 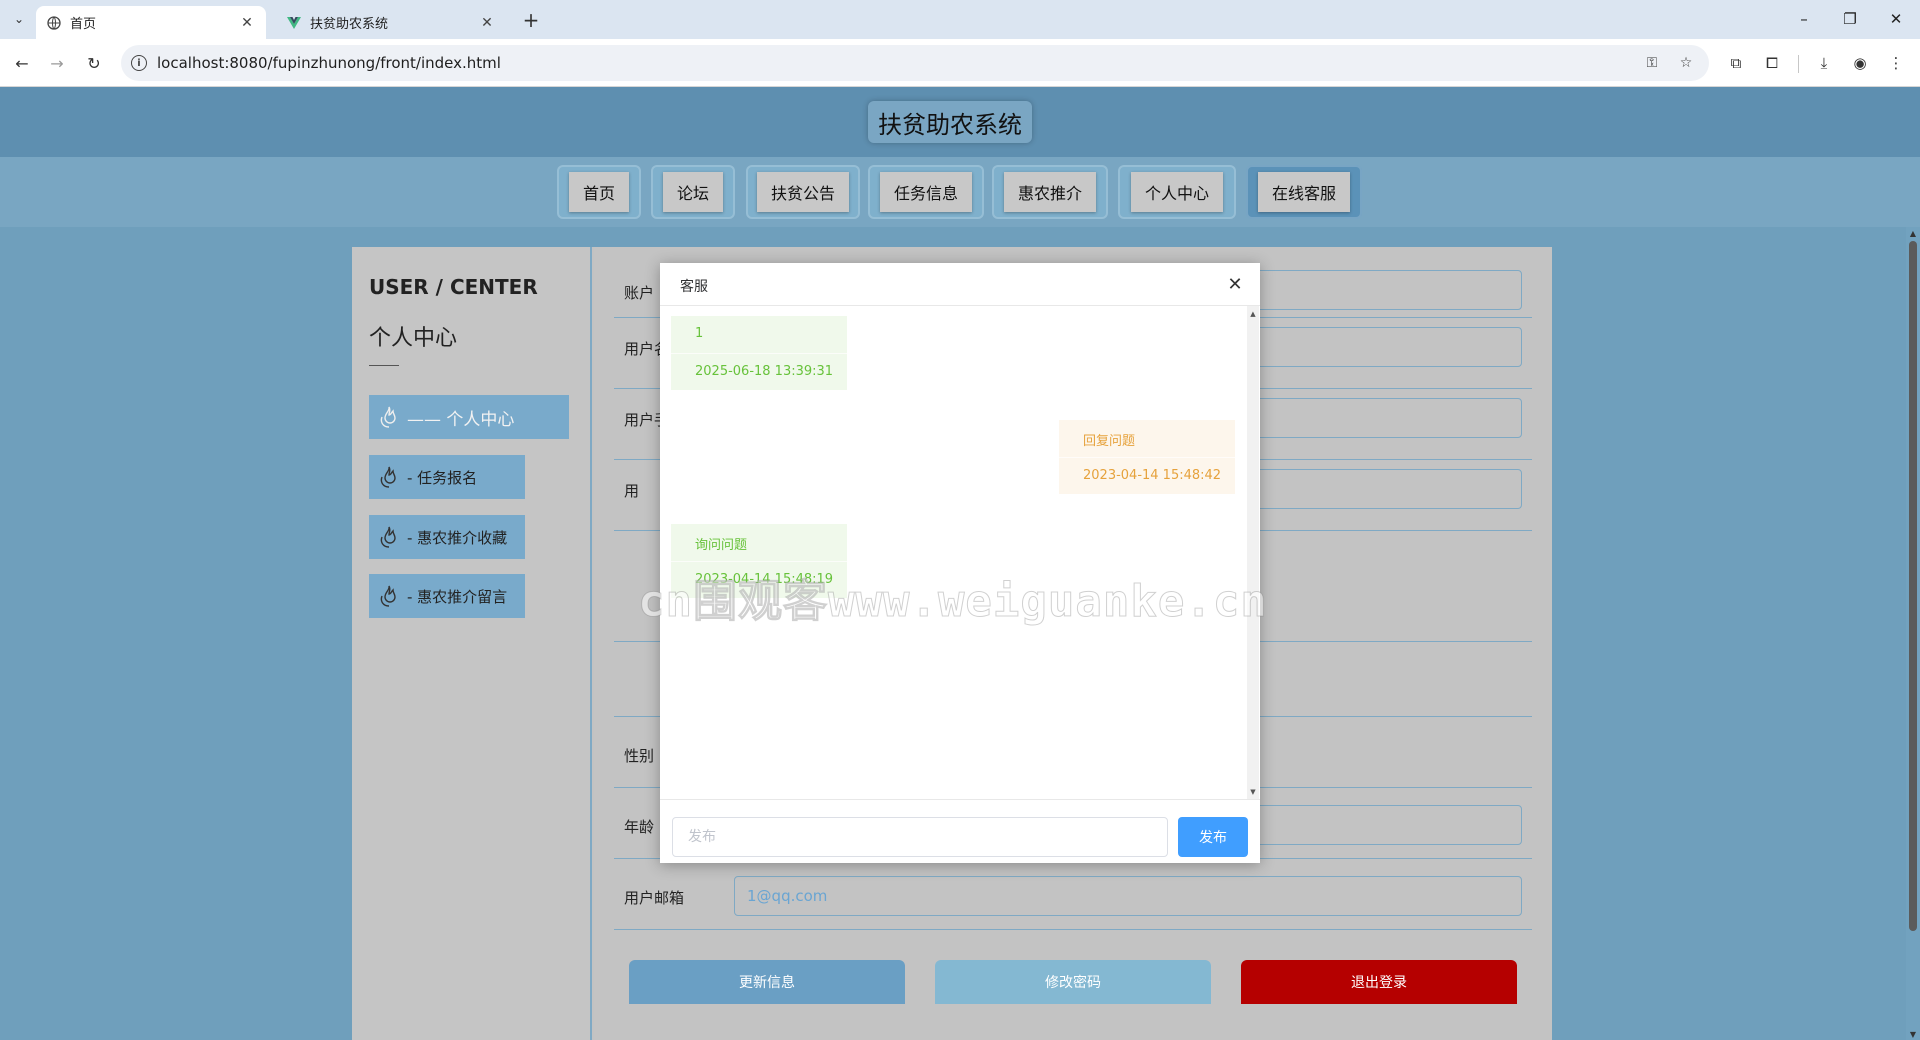 I want to click on site-info-icon: i, so click(x=139, y=63).